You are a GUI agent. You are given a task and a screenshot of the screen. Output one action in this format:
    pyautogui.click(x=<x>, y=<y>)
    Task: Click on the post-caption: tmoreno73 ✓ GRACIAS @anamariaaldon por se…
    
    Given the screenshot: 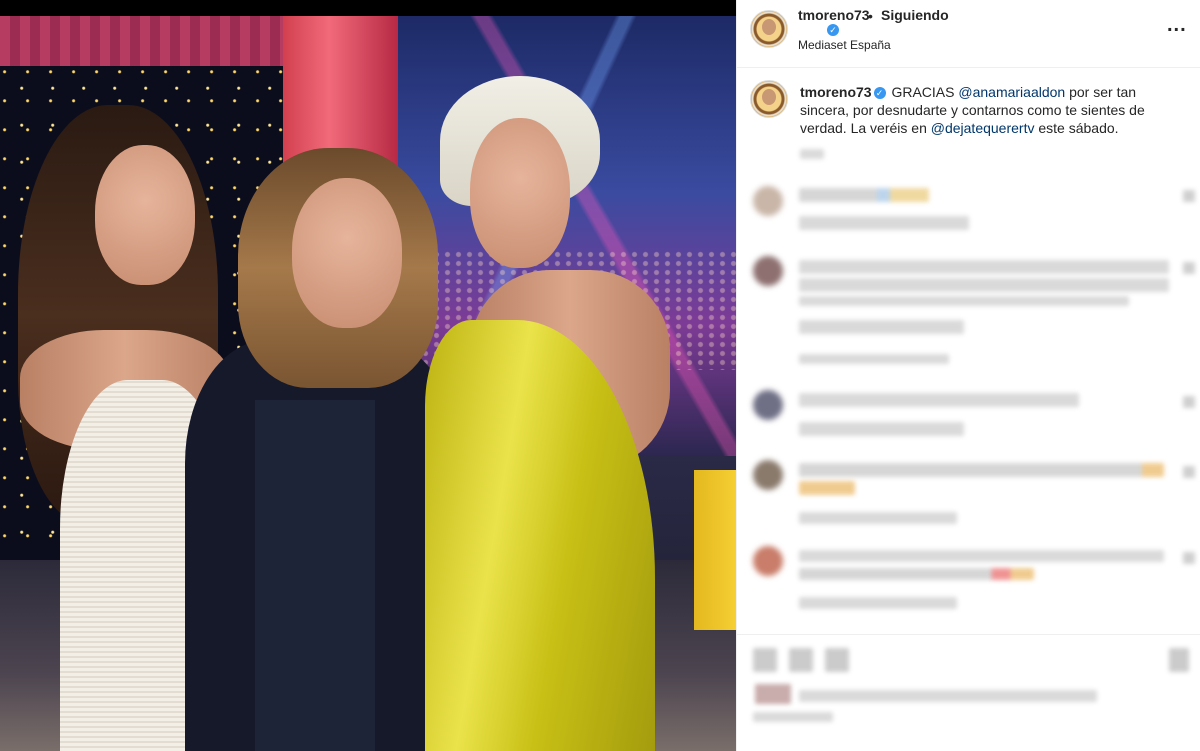 What is the action you would take?
    pyautogui.click(x=992, y=110)
    